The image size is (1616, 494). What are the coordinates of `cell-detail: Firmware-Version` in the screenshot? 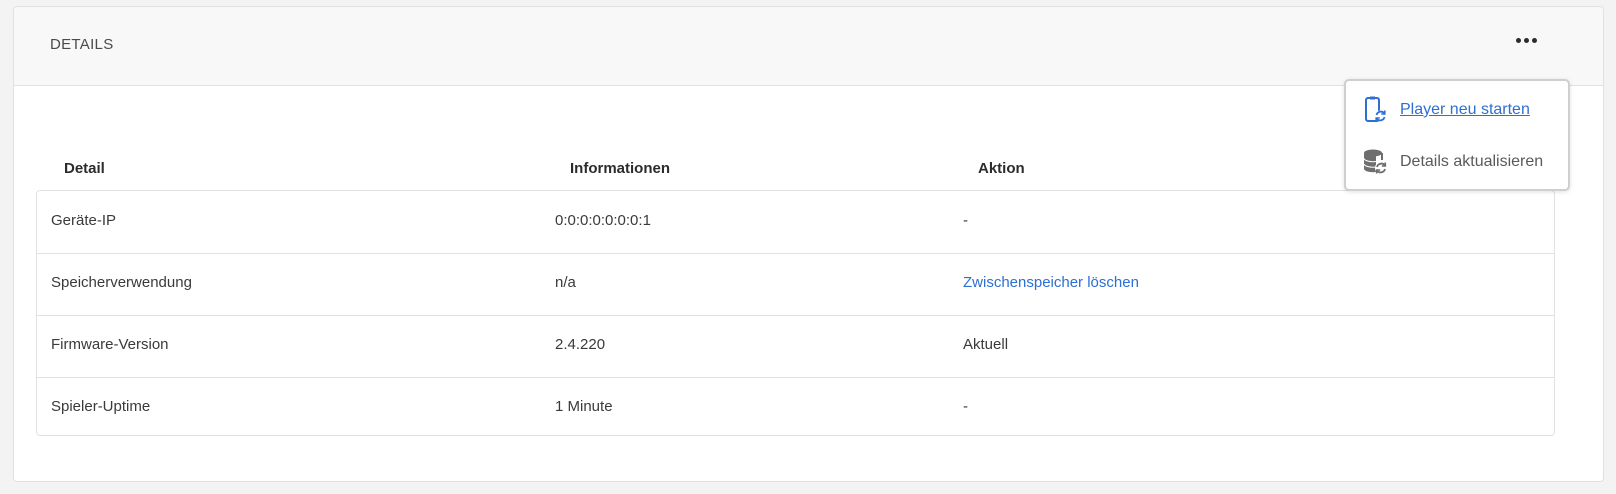 It's located at (110, 344).